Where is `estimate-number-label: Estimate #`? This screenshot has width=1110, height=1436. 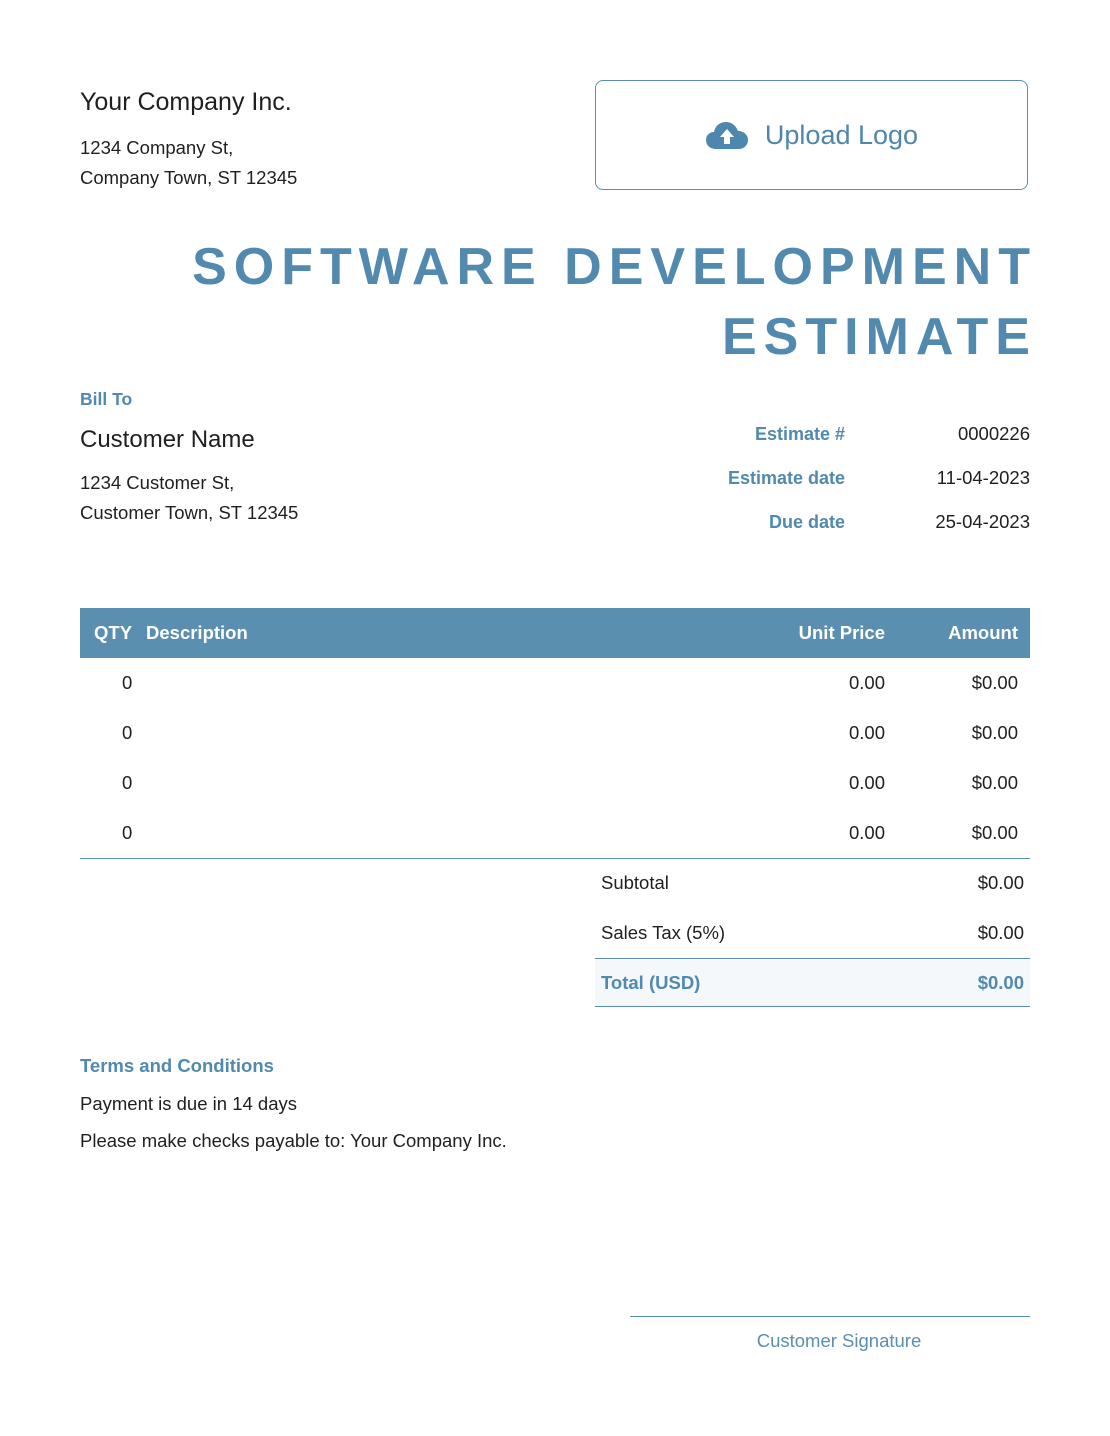
estimate-number-label: Estimate # is located at coordinates (799, 433).